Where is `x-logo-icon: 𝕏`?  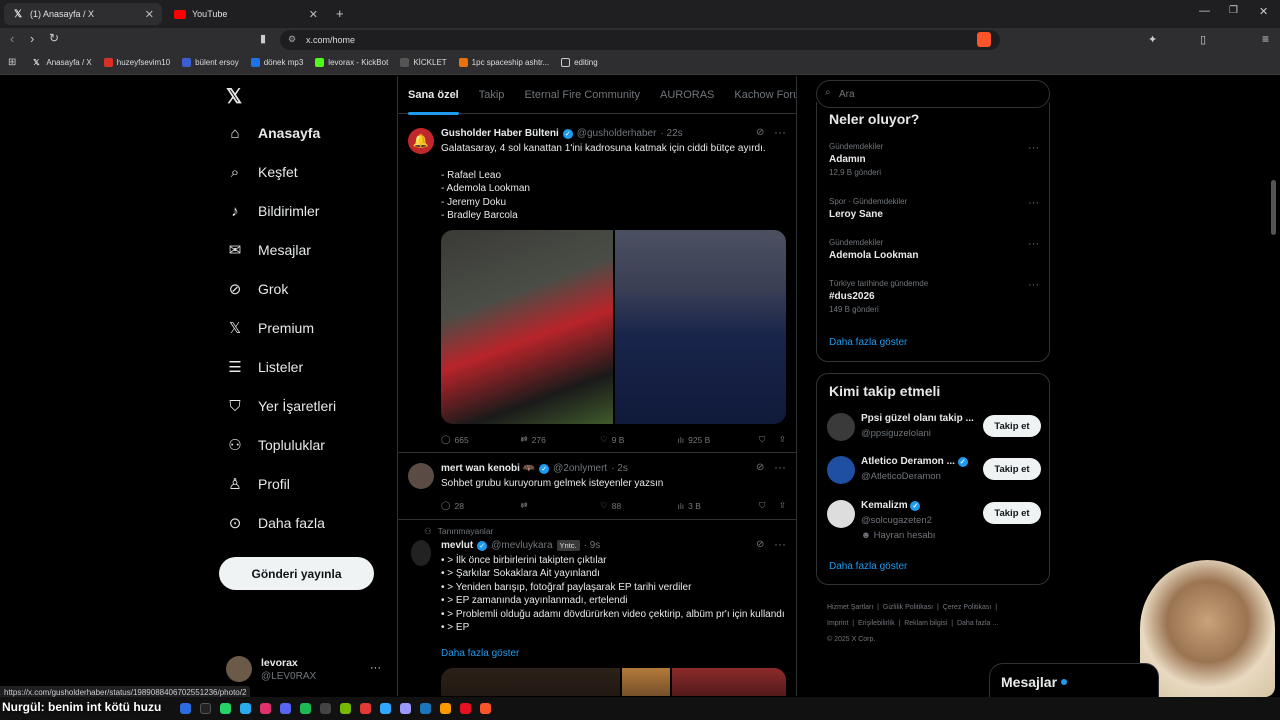
x-logo-icon: 𝕏 is located at coordinates (234, 96).